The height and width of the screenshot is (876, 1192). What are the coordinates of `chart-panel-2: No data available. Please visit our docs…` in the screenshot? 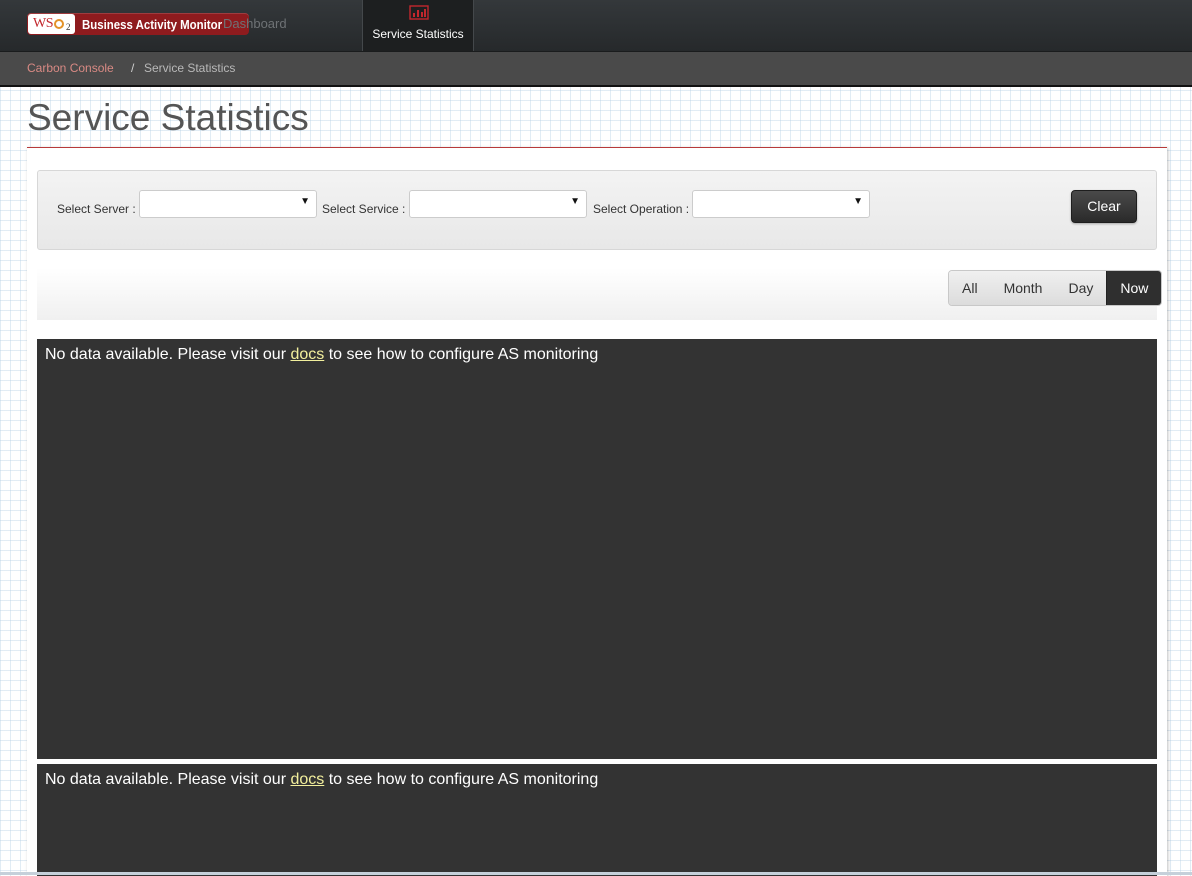 It's located at (597, 820).